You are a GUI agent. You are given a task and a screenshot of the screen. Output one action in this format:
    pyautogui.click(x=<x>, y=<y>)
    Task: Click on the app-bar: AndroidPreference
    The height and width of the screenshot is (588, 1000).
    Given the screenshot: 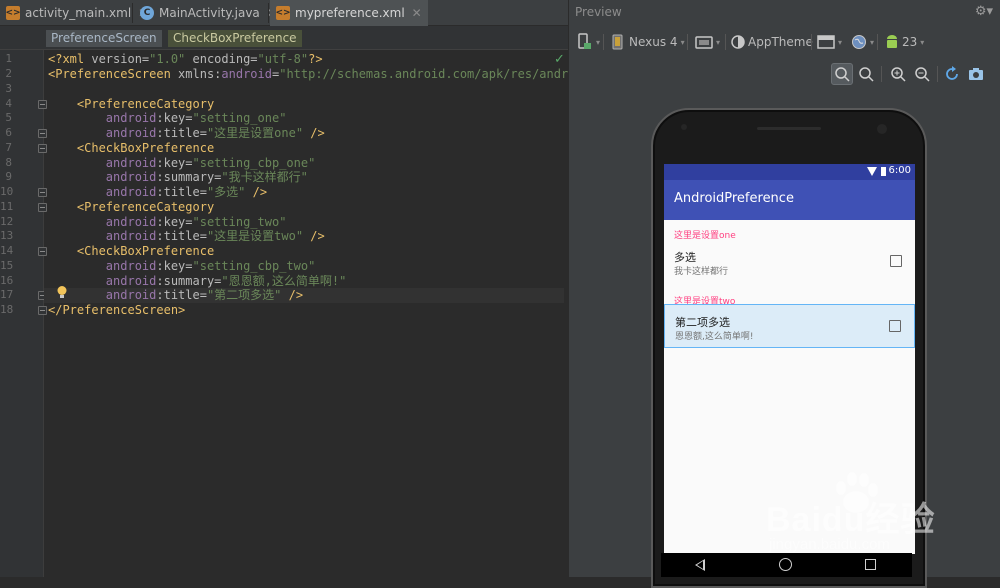 What is the action you would take?
    pyautogui.click(x=789, y=200)
    